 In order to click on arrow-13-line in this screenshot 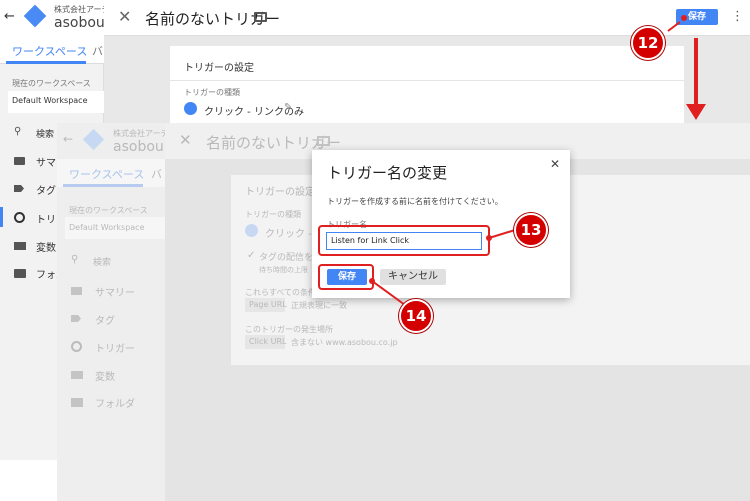, I will do `click(502, 234)`.